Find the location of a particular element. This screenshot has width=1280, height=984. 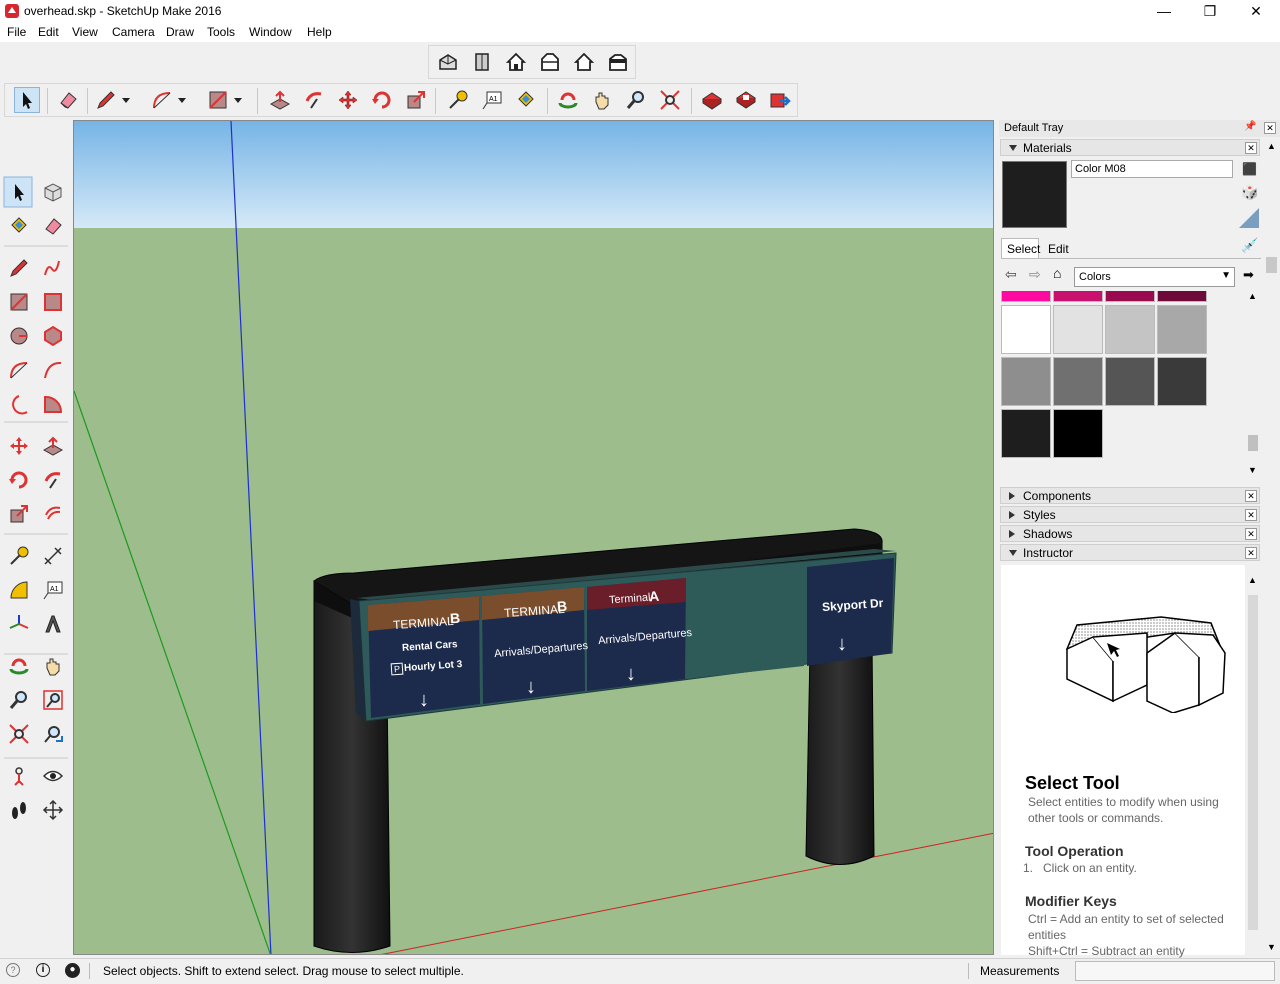

lt-line-icon is located at coordinates (19, 268).